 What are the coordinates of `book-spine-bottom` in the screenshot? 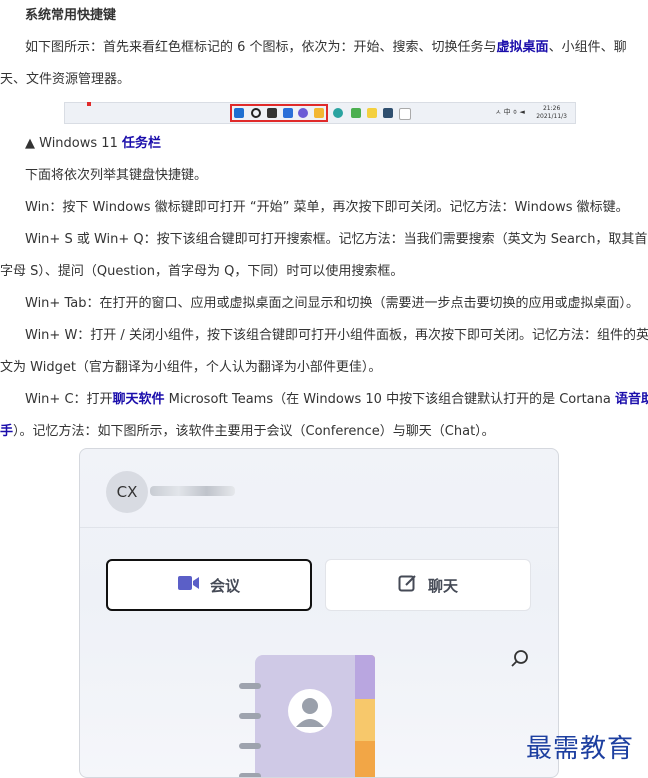 It's located at (365, 759).